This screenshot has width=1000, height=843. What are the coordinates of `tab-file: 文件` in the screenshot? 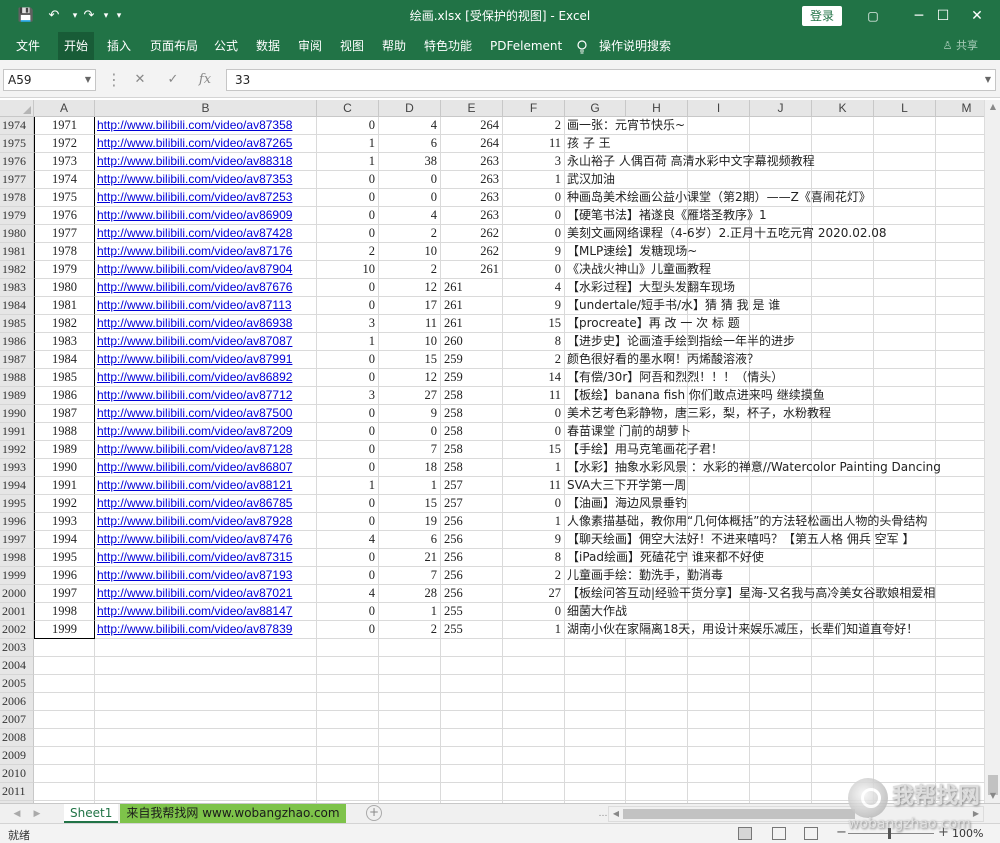 It's located at (28, 46).